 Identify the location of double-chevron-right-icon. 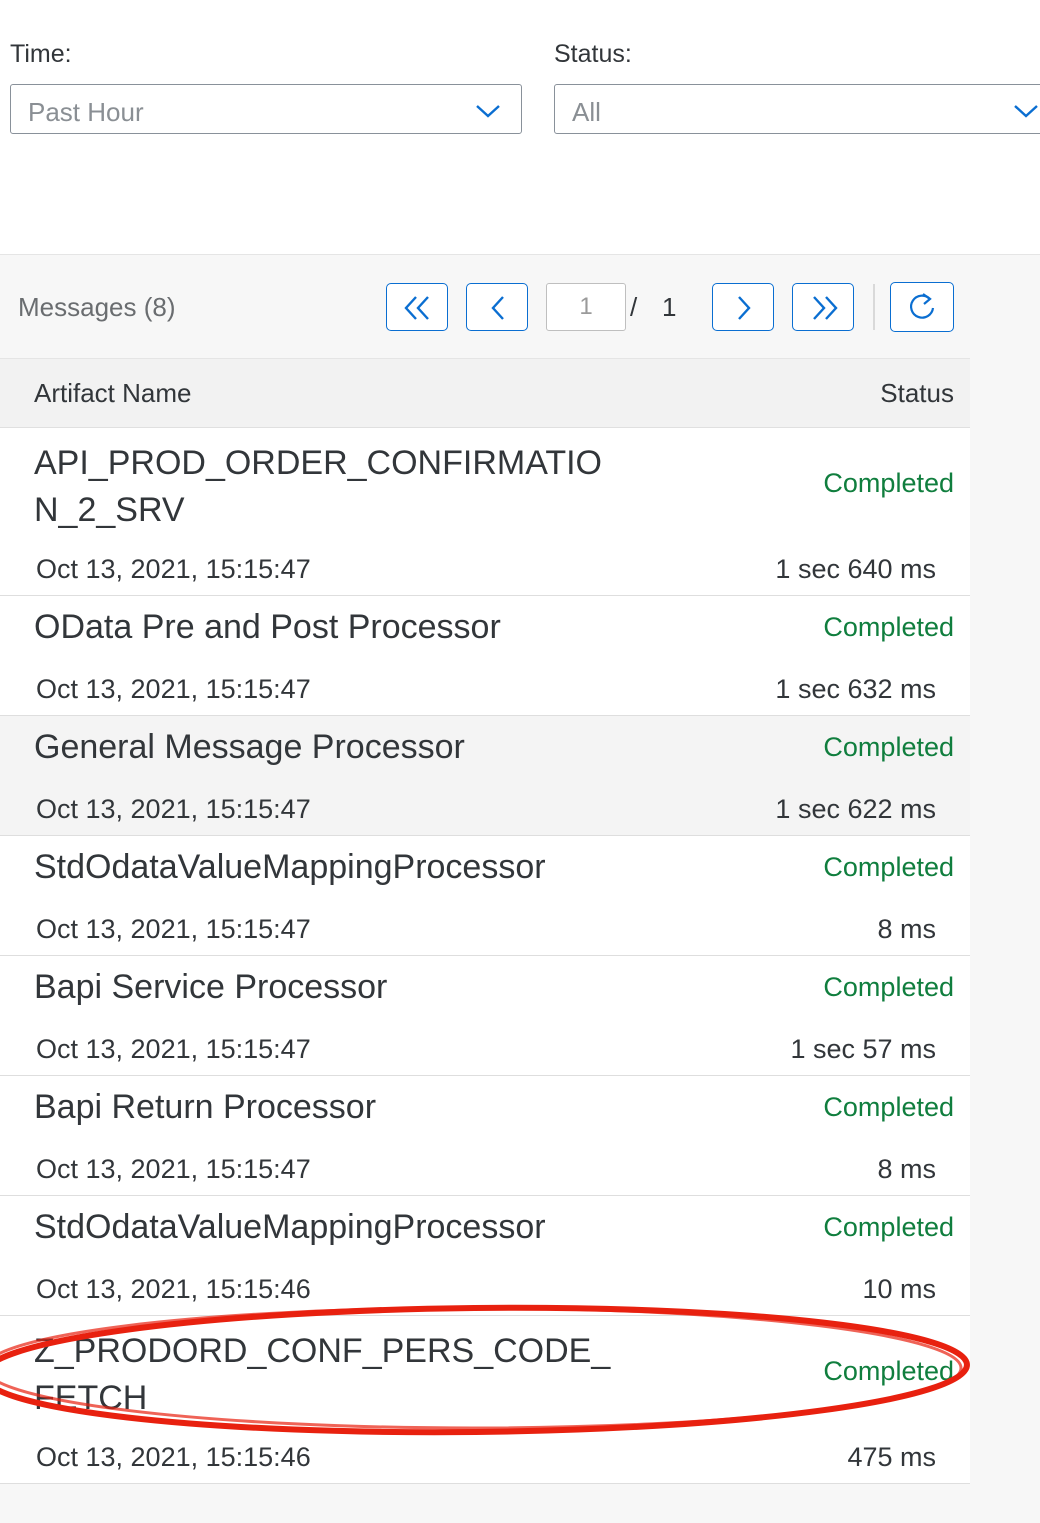
(825, 308).